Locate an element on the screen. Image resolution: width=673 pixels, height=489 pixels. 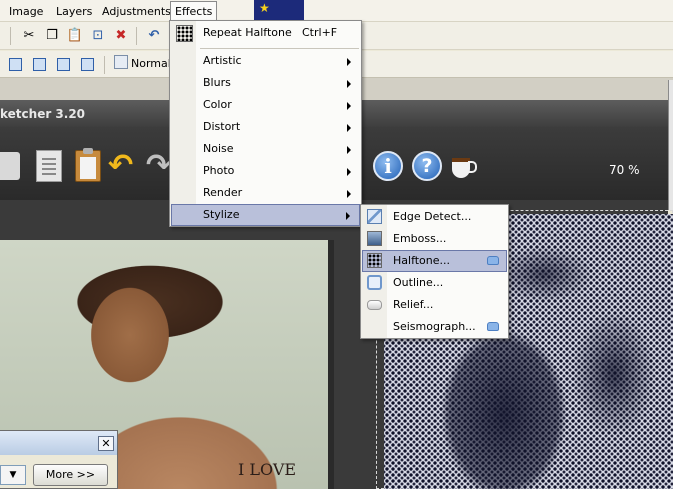
menu-item-label: Color is located at coordinates (217, 104).